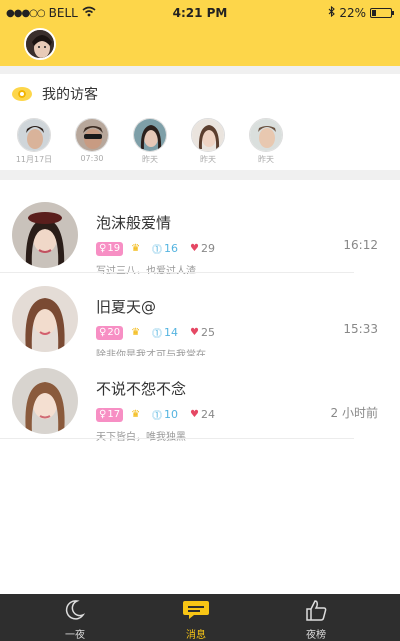 The image size is (400, 641). What do you see at coordinates (171, 414) in the screenshot?
I see `medal-count: 10` at bounding box center [171, 414].